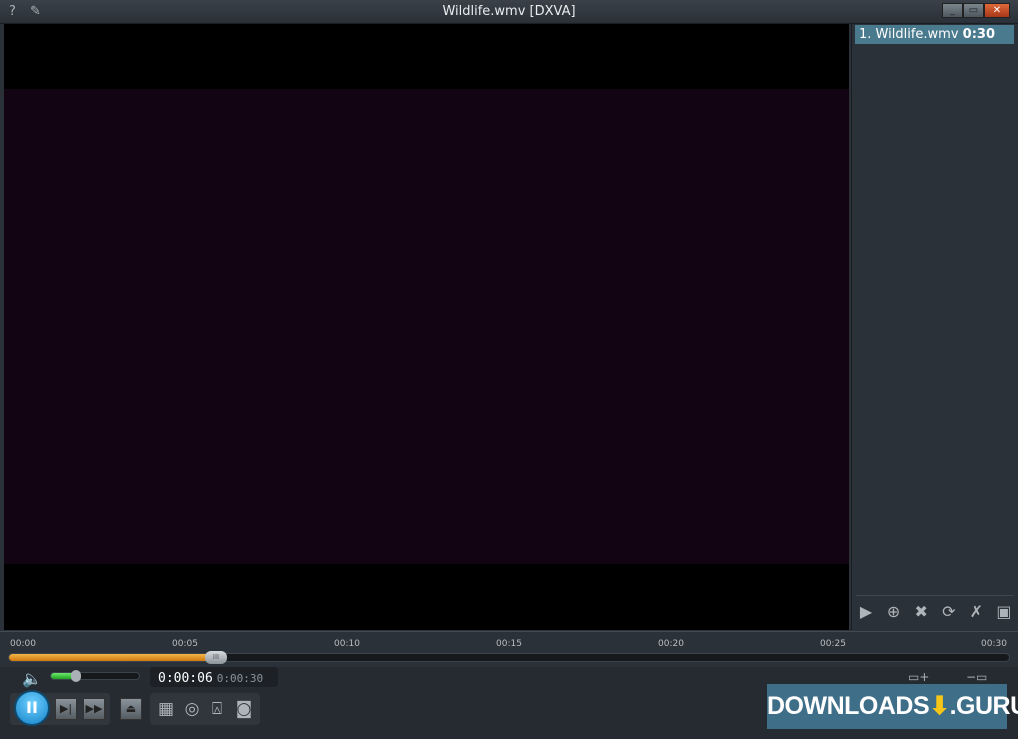  I want to click on time-display: 0:00:06 0:00:30, so click(214, 677).